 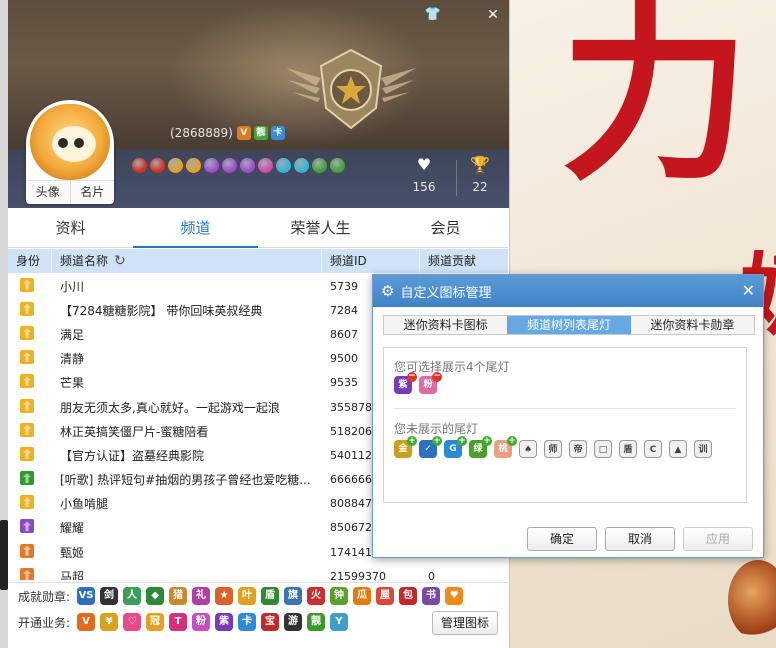 I want to click on likes-stat: ♥ 156, so click(x=424, y=175).